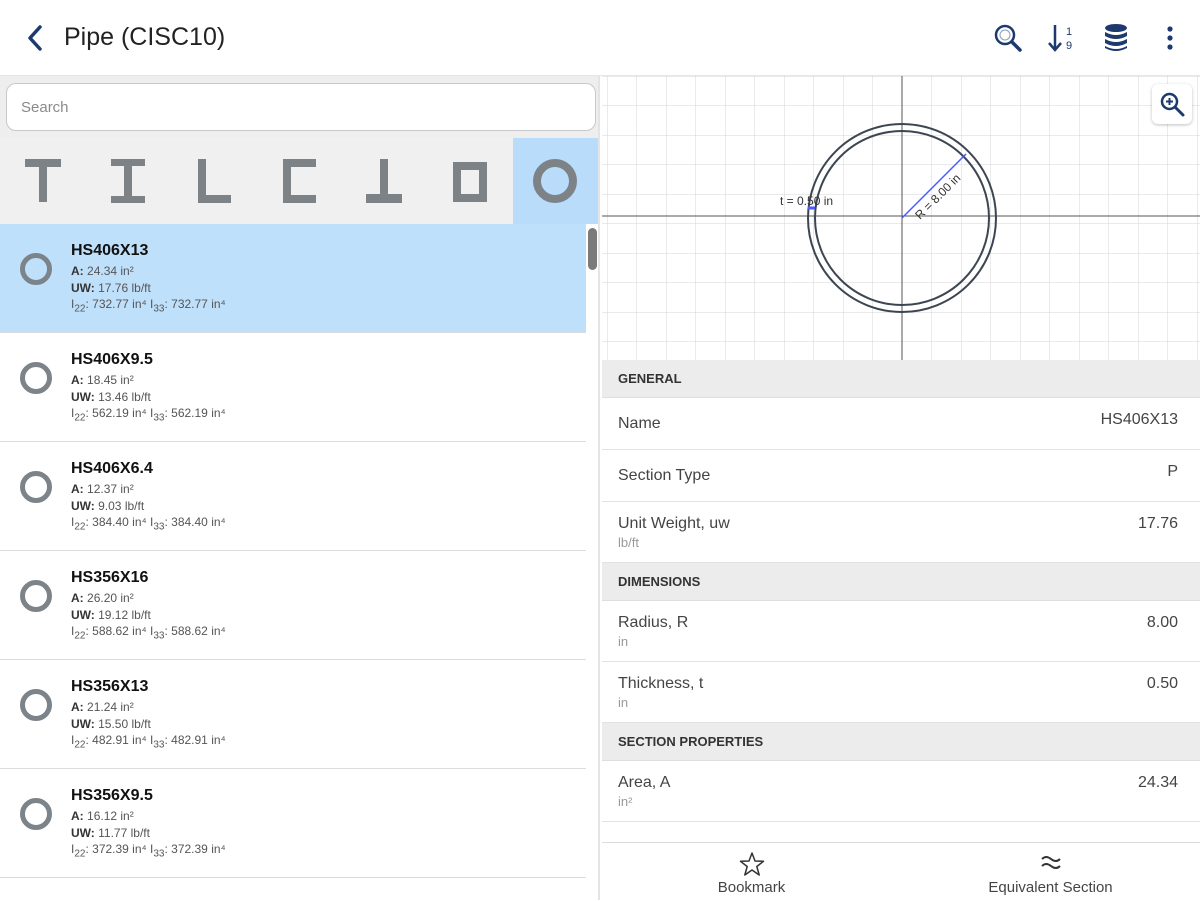 This screenshot has height=901, width=1200. I want to click on app-bar: Pipe (CISC10) 19, so click(600, 38).